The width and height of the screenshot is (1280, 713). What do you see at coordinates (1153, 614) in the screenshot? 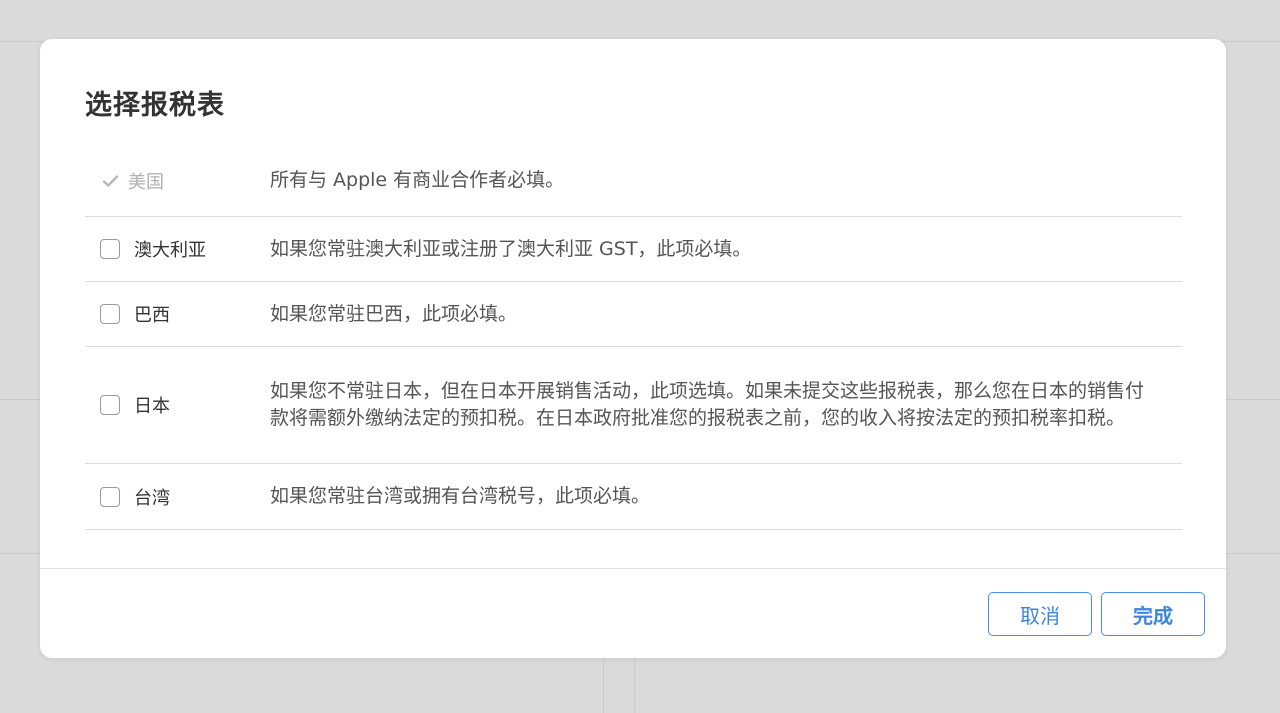
I see `done-button: 完成` at bounding box center [1153, 614].